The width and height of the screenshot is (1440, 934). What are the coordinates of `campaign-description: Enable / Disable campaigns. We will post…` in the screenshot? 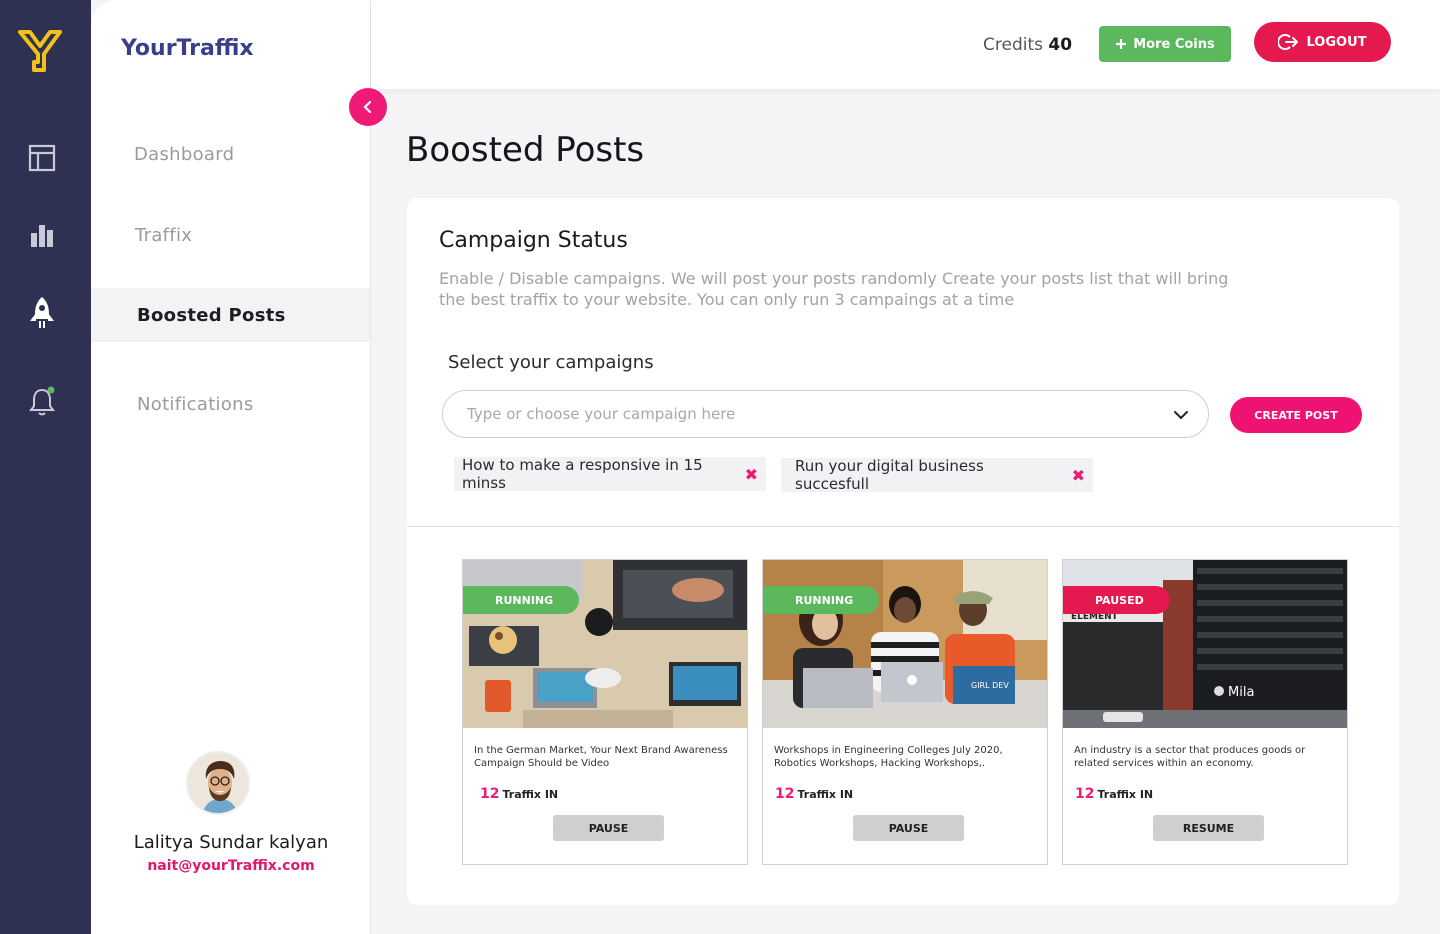 It's located at (834, 289).